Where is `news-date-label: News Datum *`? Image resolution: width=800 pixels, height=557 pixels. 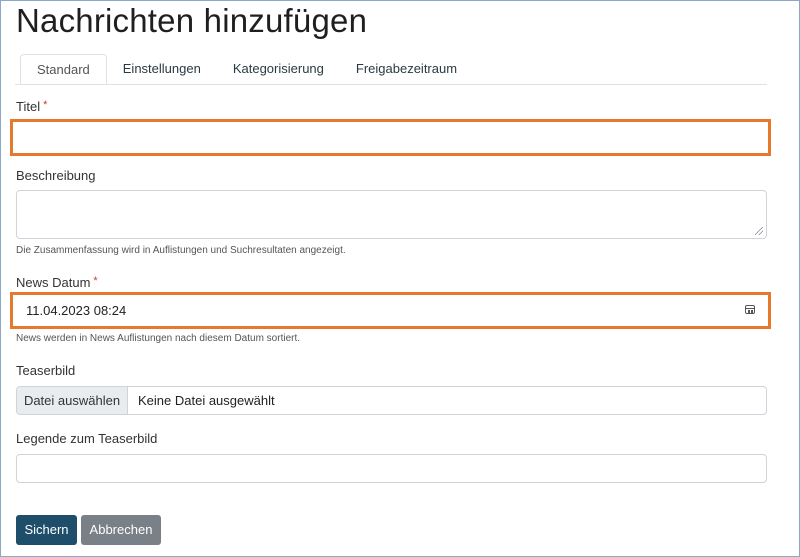 news-date-label: News Datum * is located at coordinates (57, 282).